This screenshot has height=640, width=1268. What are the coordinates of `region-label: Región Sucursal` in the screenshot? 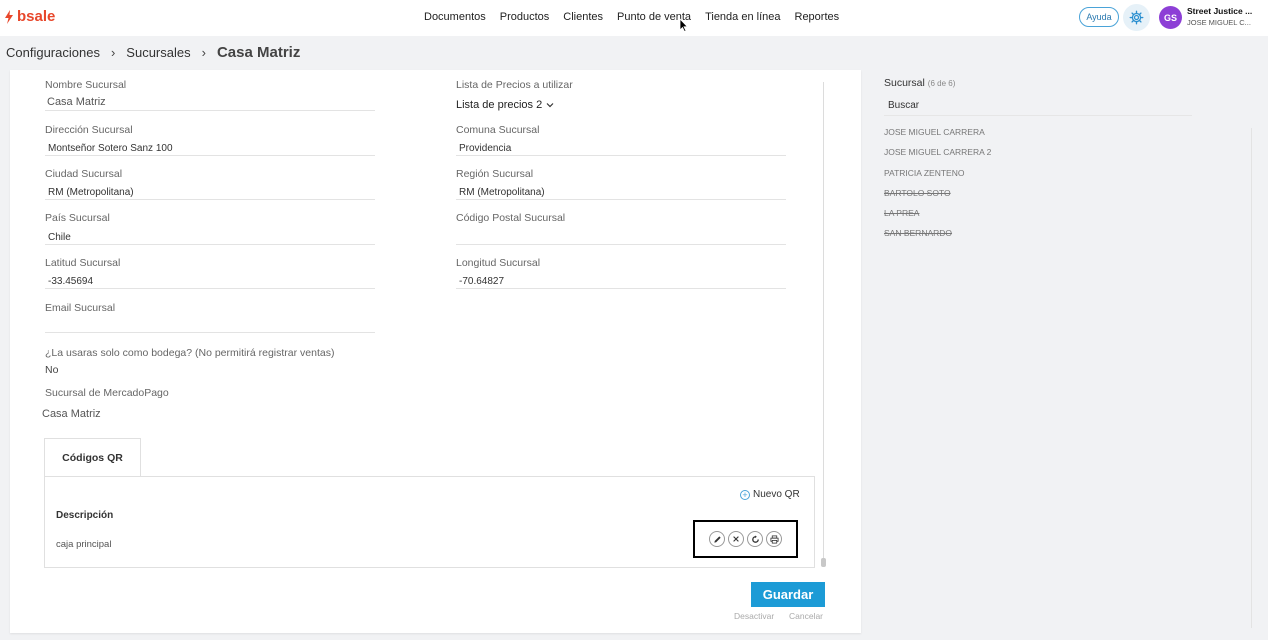 It's located at (495, 174).